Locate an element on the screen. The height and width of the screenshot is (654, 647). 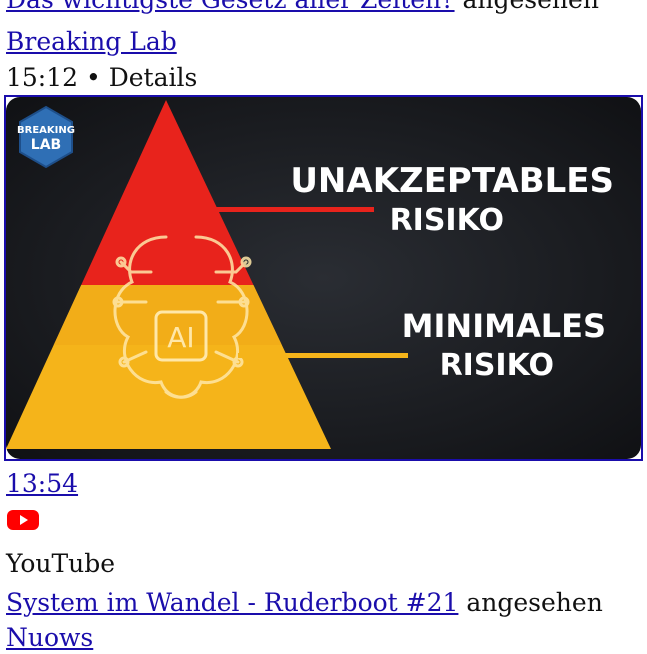
thumbnail-upper-label-line2: RISIKO is located at coordinates (447, 220).